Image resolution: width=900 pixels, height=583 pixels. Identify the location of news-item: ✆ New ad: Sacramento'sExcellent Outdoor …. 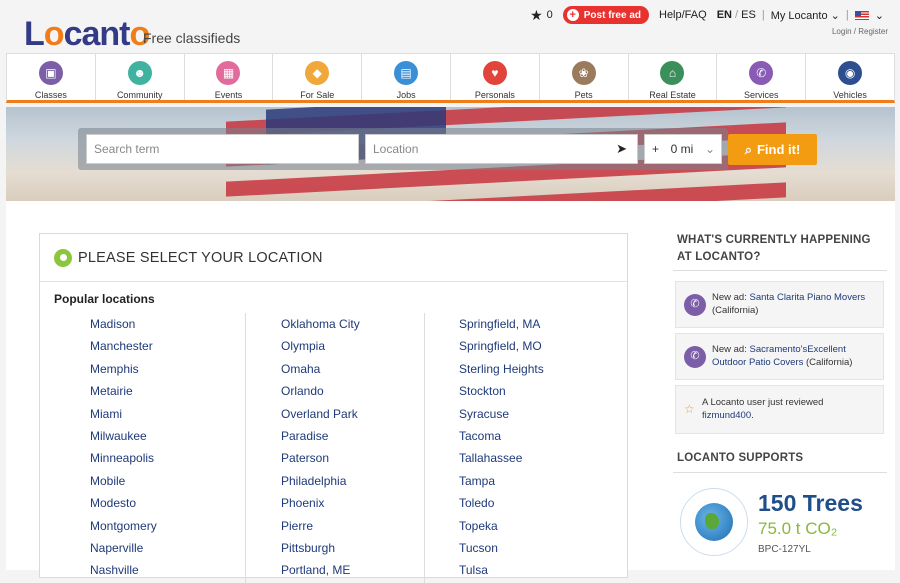
(779, 356).